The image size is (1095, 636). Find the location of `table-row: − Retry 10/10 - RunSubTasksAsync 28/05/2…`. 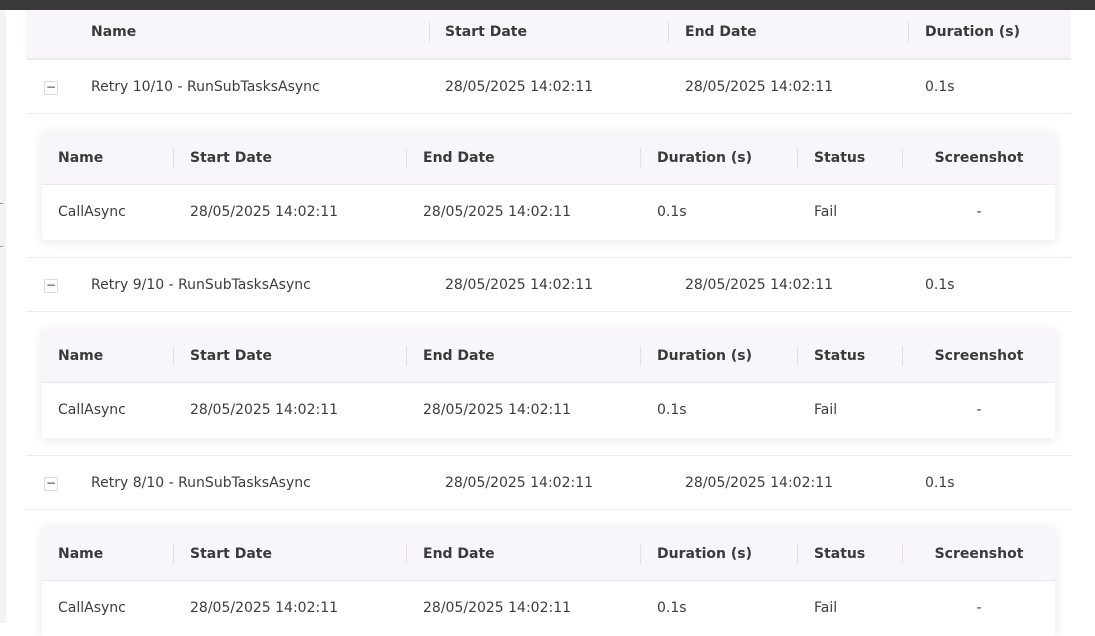

table-row: − Retry 10/10 - RunSubTasksAsync 28/05/2… is located at coordinates (548, 86).